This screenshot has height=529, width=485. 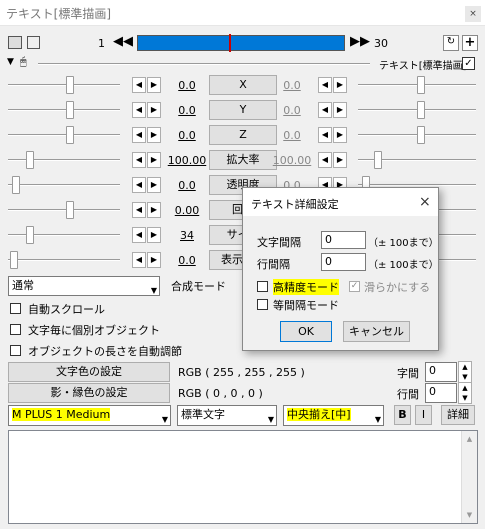 I want to click on cancel-button: キャンセル, so click(x=376, y=331).